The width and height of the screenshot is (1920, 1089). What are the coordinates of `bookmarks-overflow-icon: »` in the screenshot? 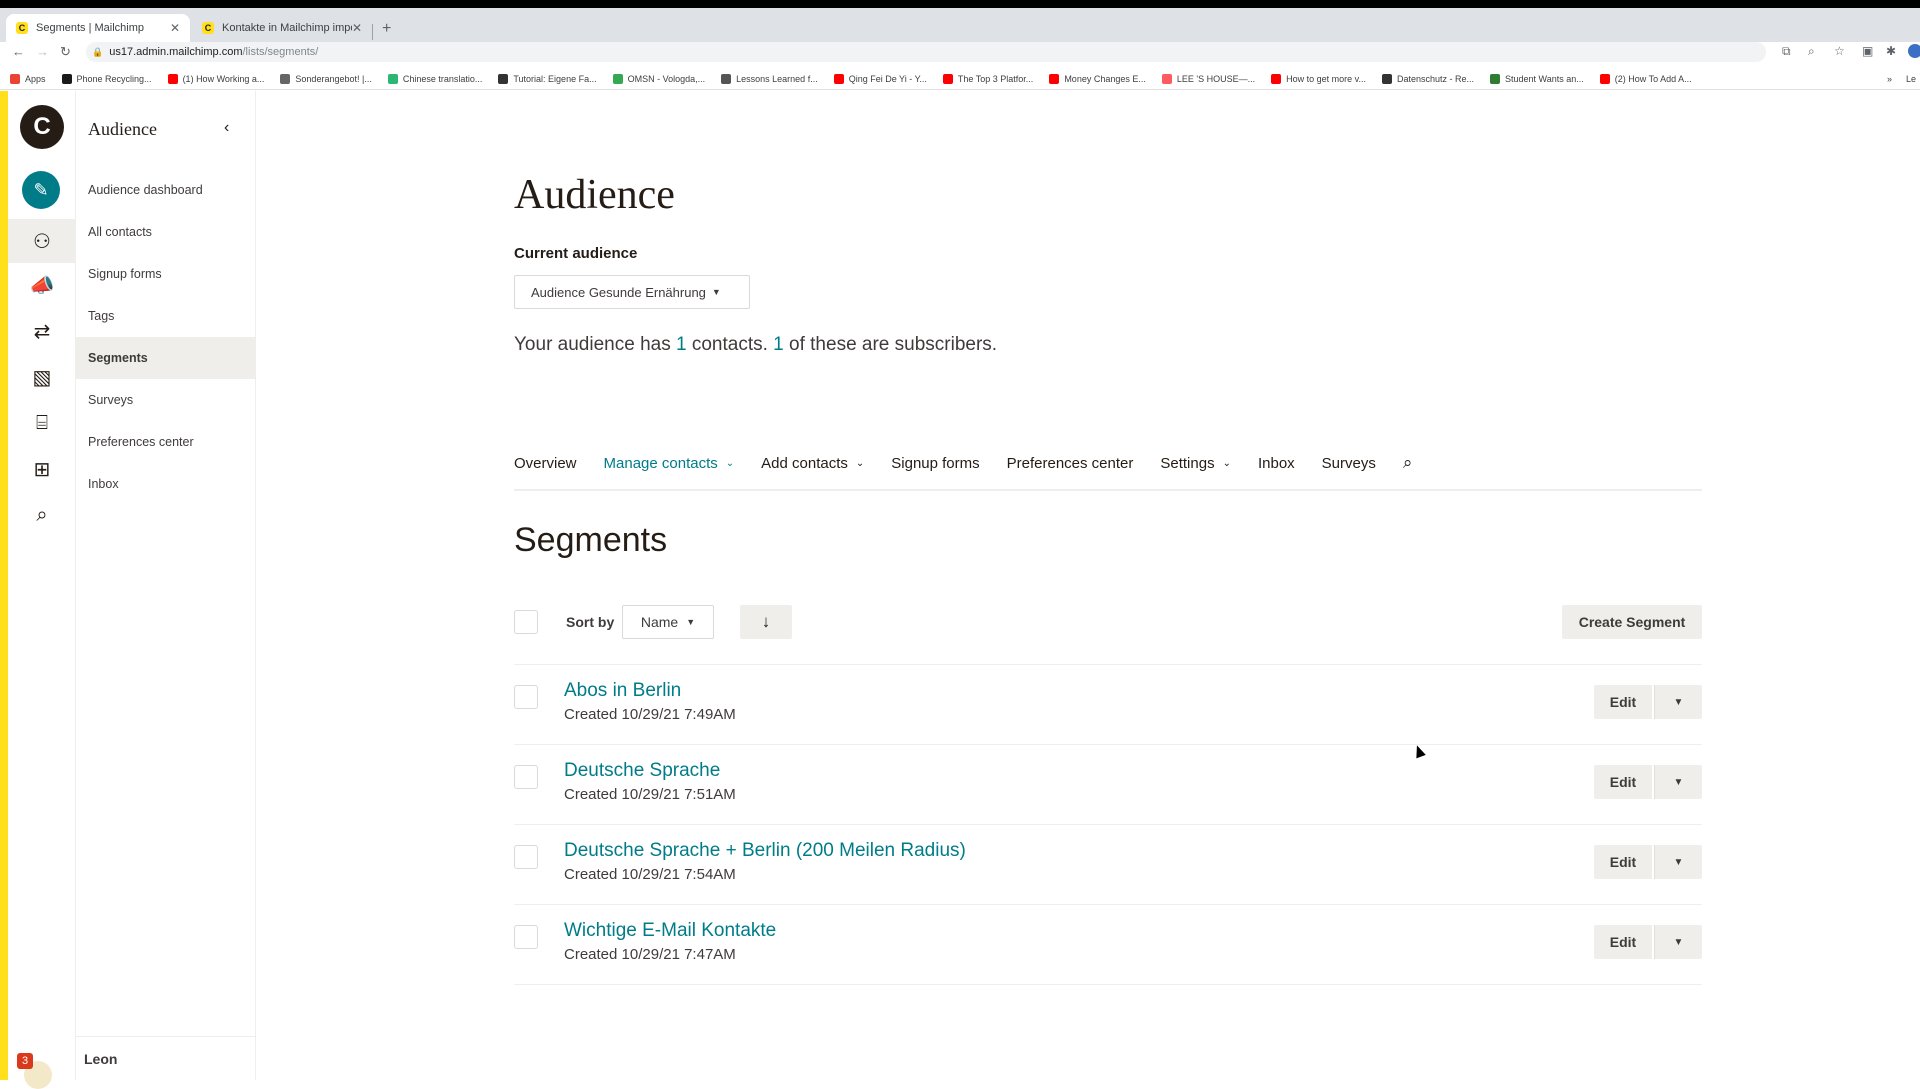 It's located at (1889, 79).